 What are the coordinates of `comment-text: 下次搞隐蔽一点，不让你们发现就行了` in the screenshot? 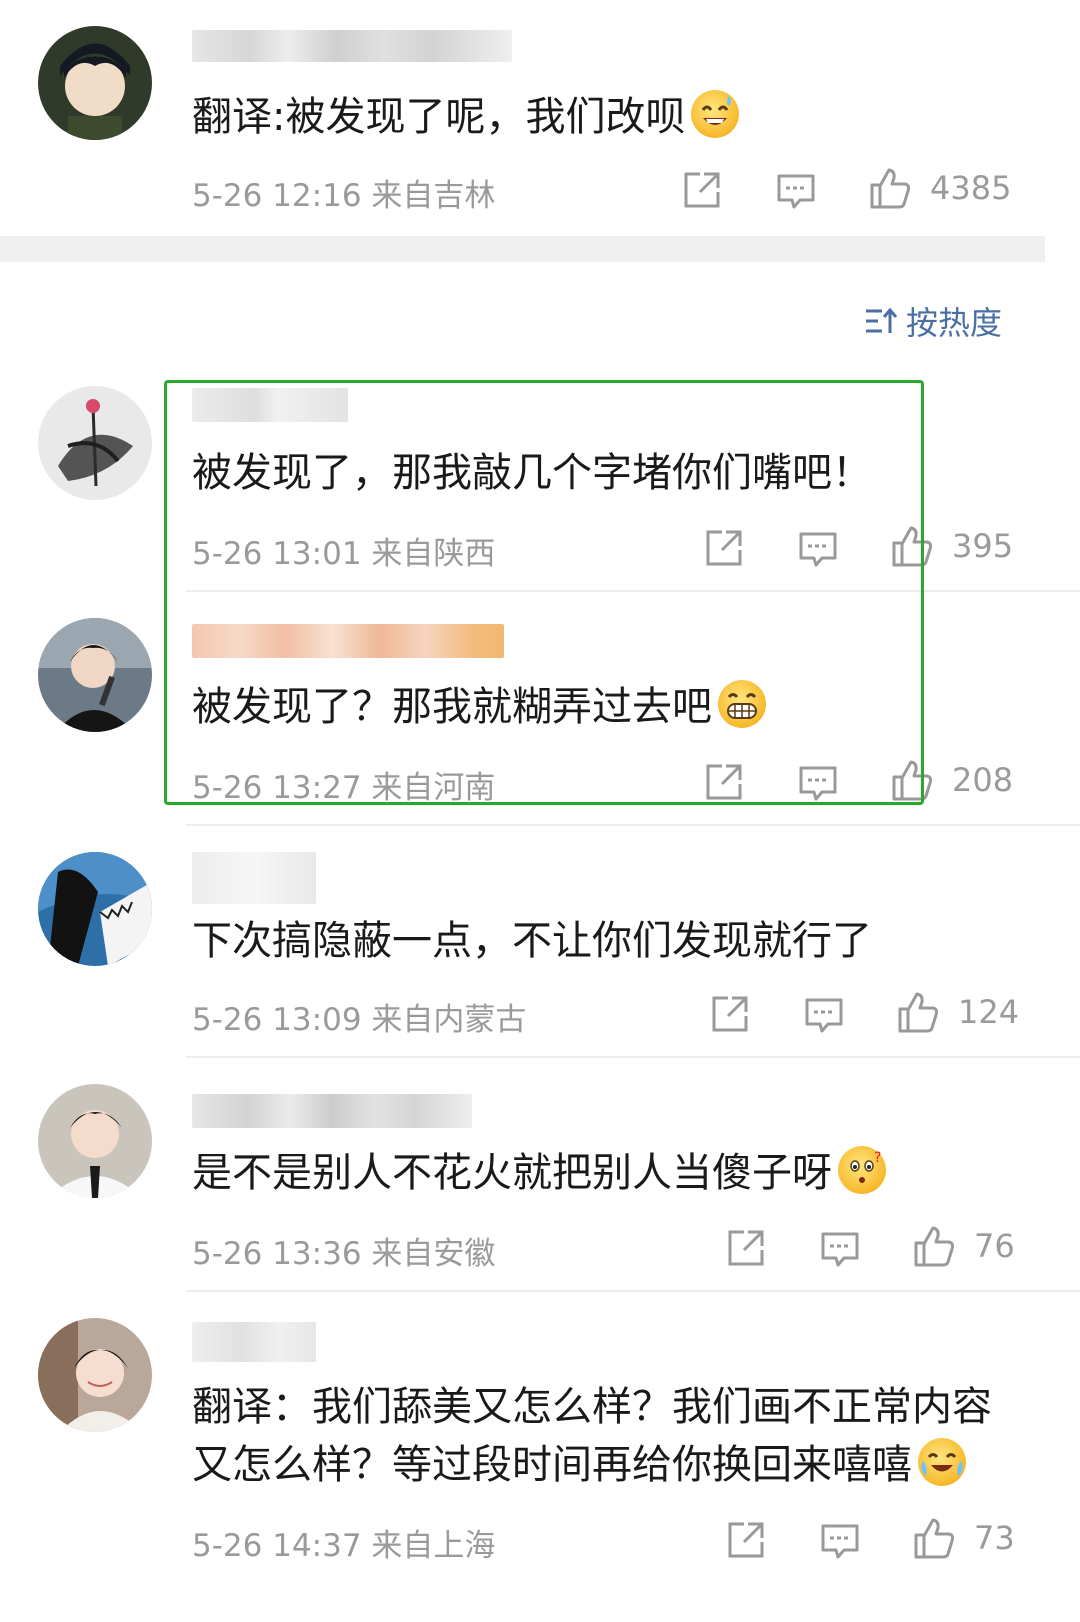 It's located at (532, 941).